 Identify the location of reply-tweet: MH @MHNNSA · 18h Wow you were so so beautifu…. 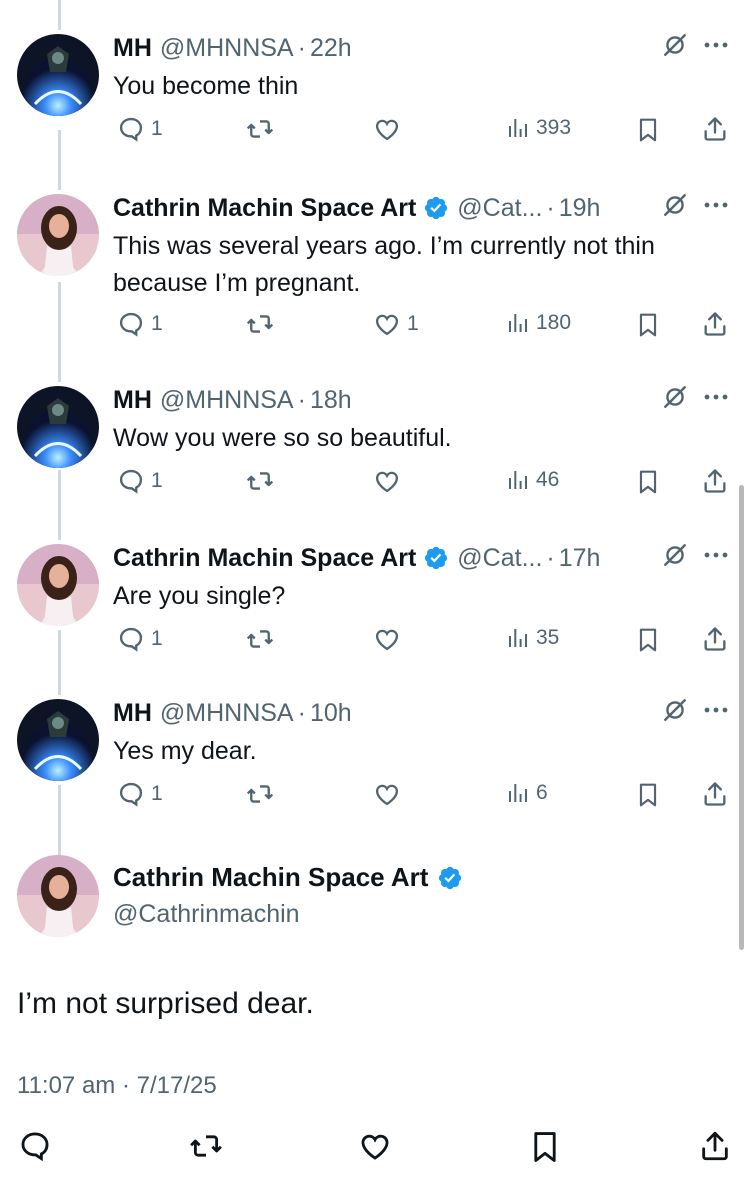
(375, 444).